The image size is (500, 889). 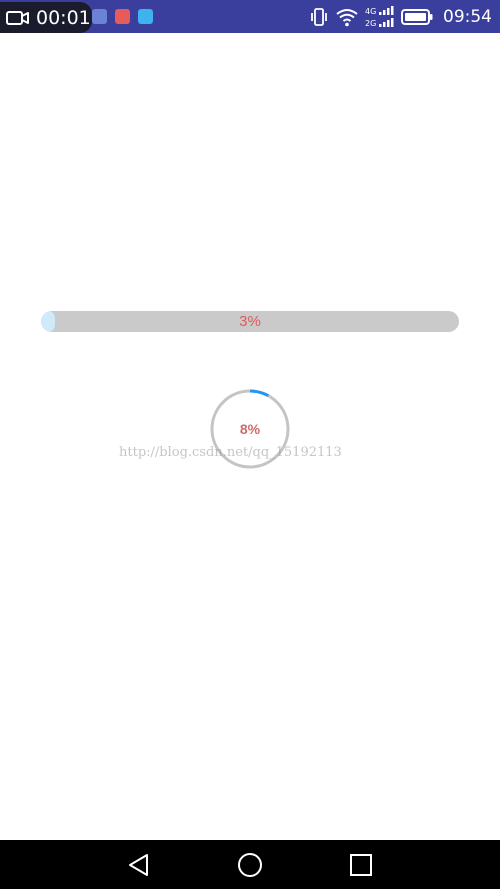 What do you see at coordinates (379, 17) in the screenshot?
I see `cellular-signal-icon: 4G 2G` at bounding box center [379, 17].